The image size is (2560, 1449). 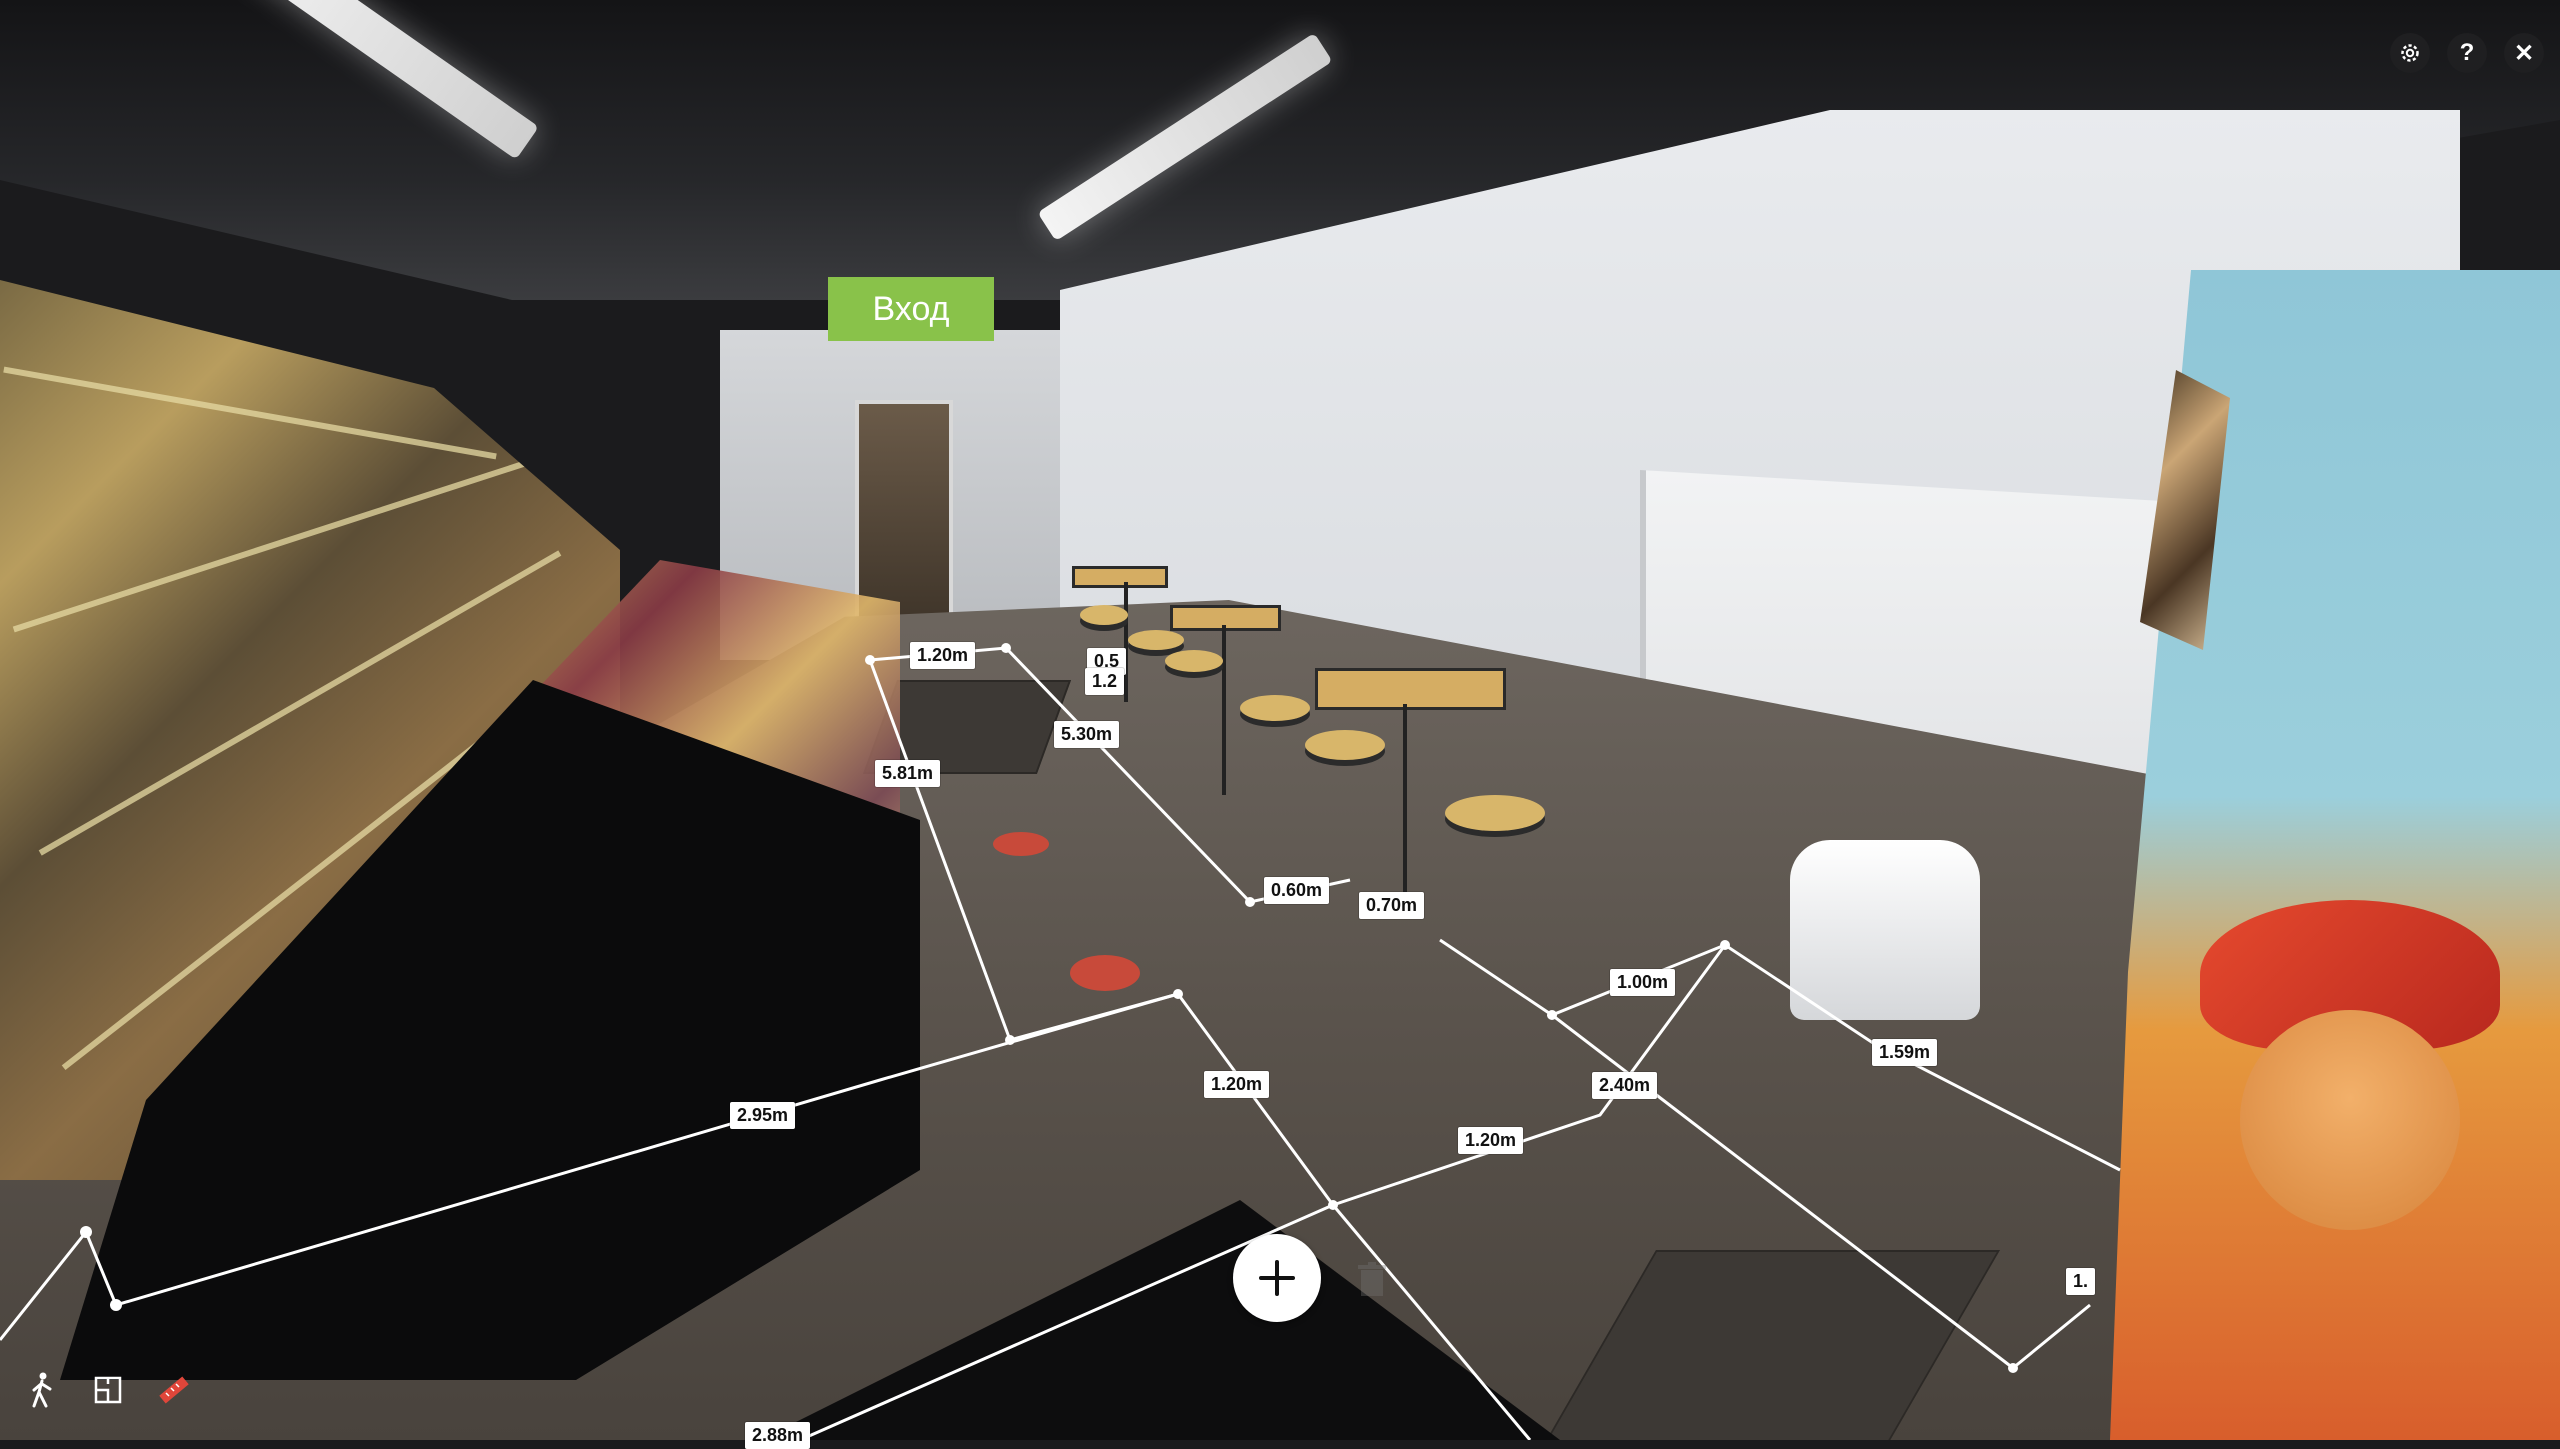 What do you see at coordinates (1905, 1052) in the screenshot?
I see `measurement-label: 1.59m` at bounding box center [1905, 1052].